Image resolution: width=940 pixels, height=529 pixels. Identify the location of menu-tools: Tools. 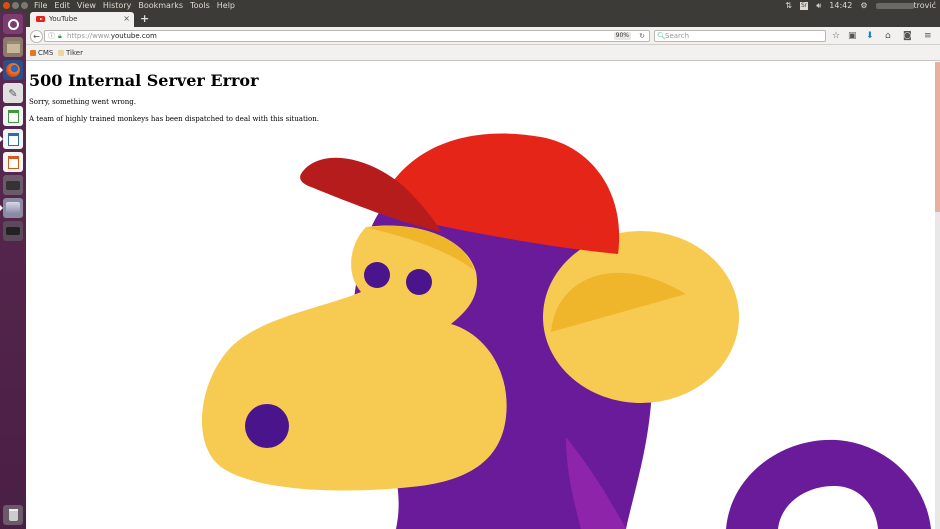
(200, 5).